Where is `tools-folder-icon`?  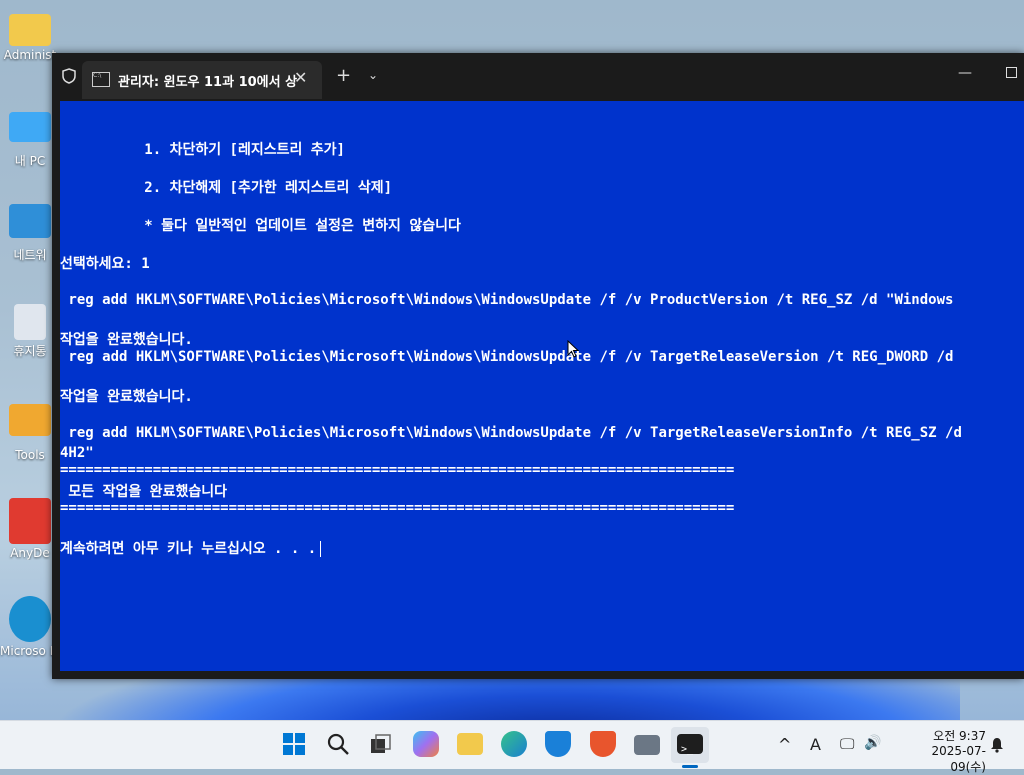
tools-folder-icon is located at coordinates (30, 420).